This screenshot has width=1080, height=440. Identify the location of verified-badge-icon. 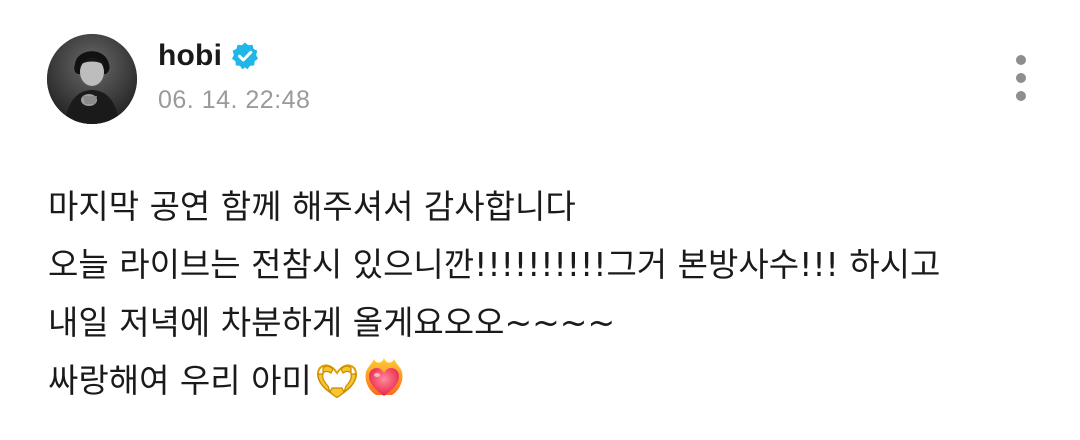
(245, 56).